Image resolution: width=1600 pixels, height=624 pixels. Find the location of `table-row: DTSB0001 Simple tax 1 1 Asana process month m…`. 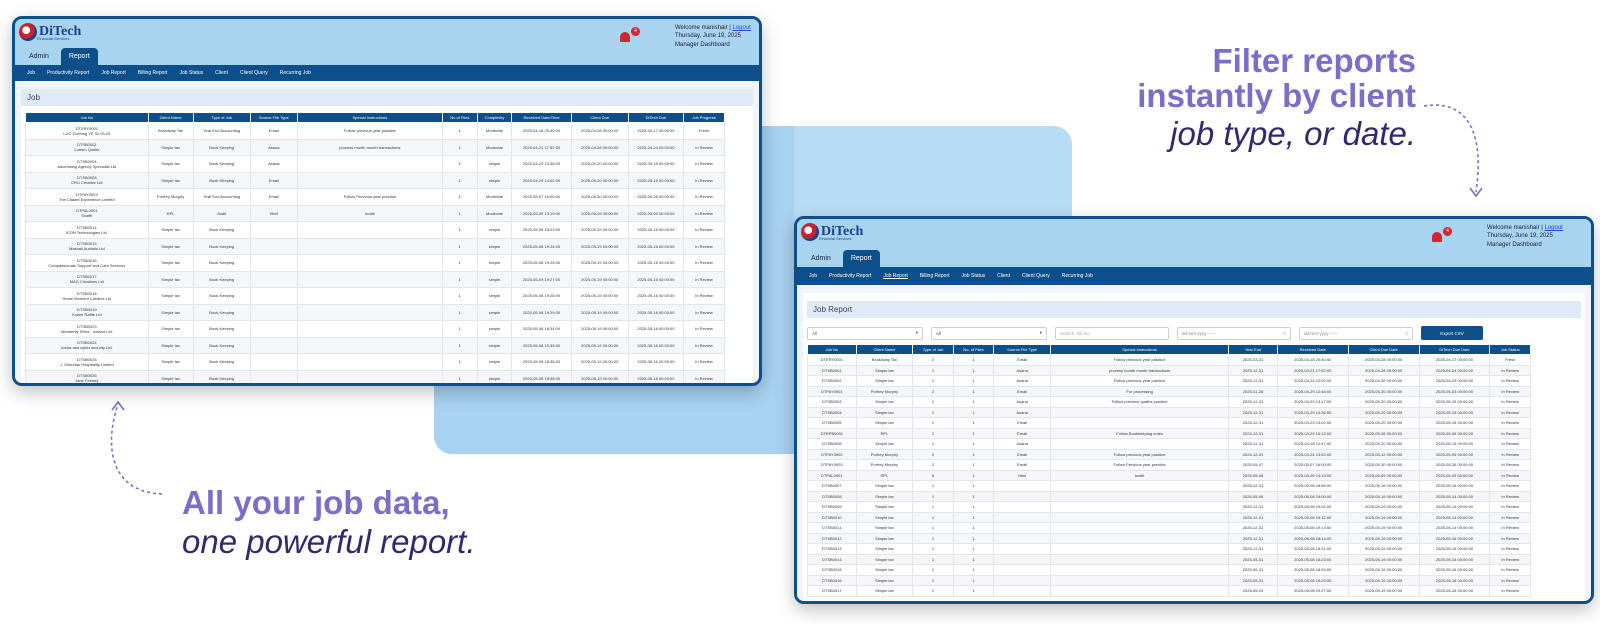

table-row: DTSB0001 Simple tax 1 1 Asana process month m… is located at coordinates (1169, 370).